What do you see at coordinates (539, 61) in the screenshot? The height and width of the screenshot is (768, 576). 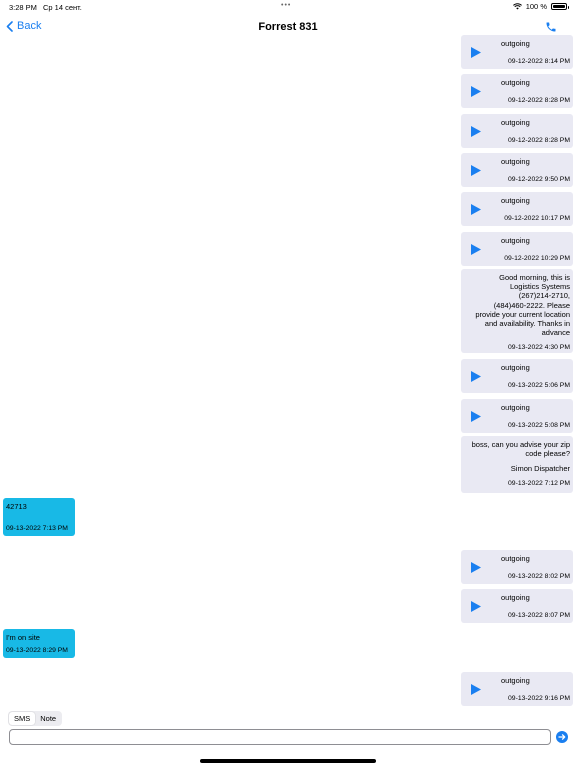 I see `message-time: 09-12-2022 8:14 PM` at bounding box center [539, 61].